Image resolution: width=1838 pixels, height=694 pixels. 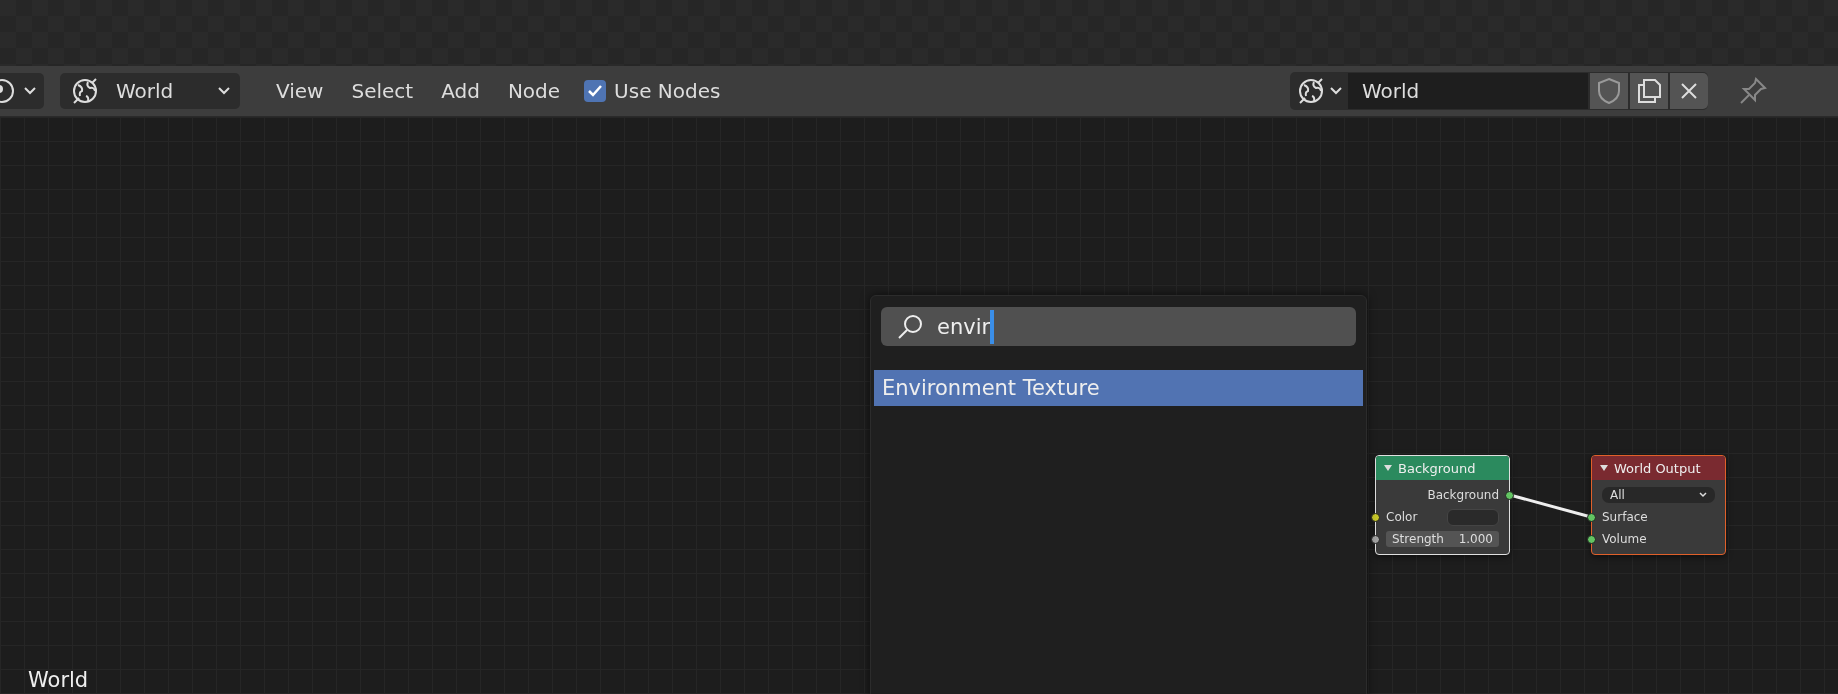 I want to click on node-header: Background, so click(x=1442, y=468).